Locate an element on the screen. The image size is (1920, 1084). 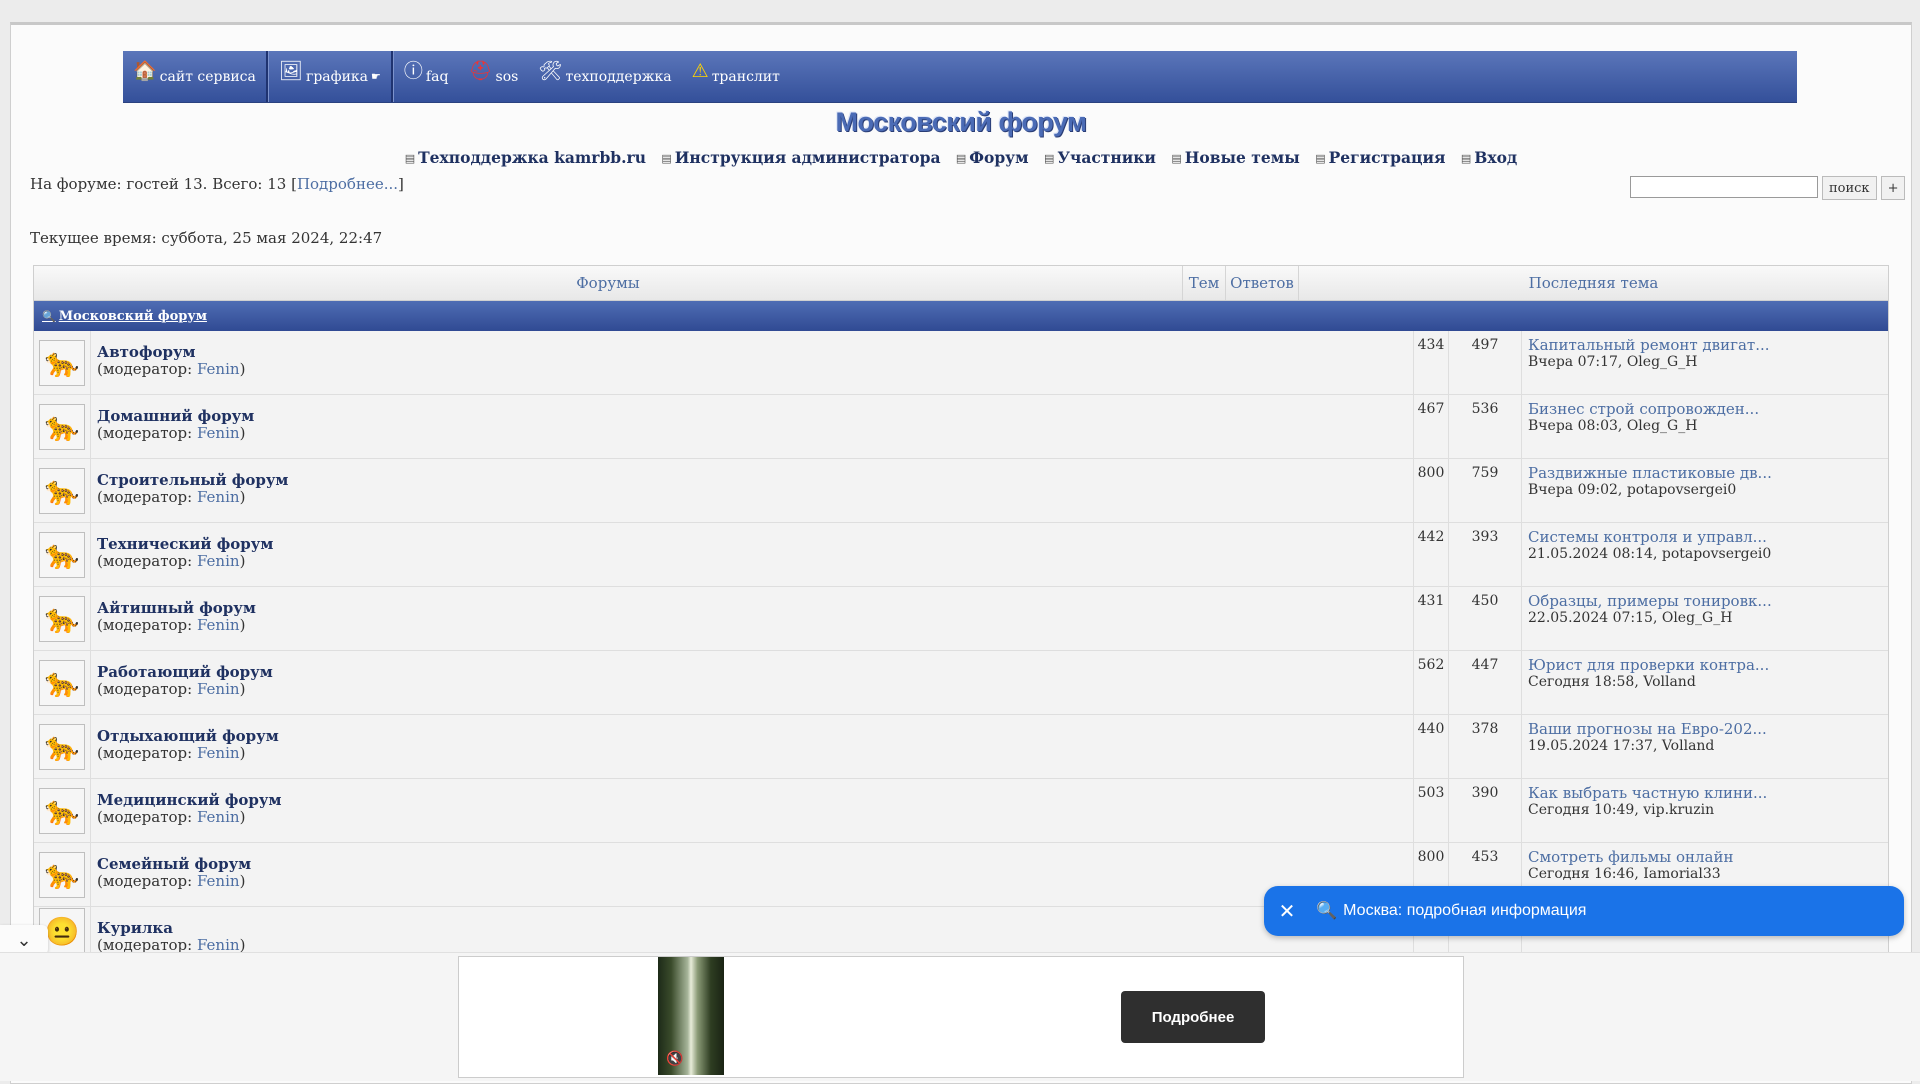
forum-name-link: Айтишный форум is located at coordinates (176, 608).